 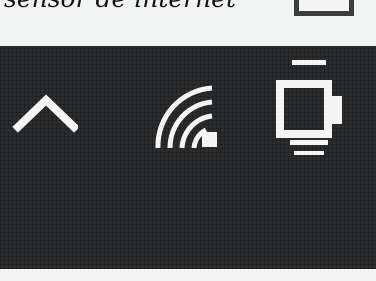 I want to click on window-control-box, so click(x=324, y=8).